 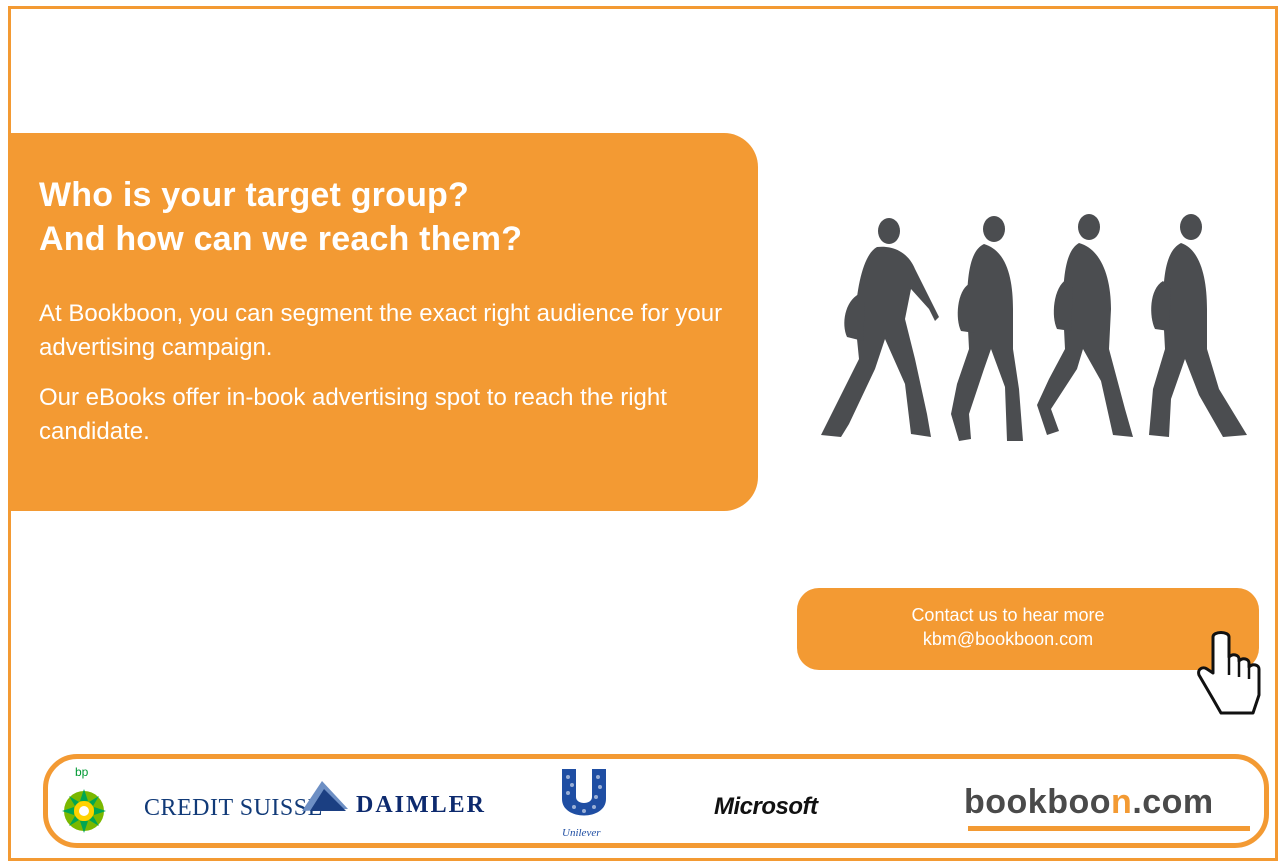 What do you see at coordinates (86, 803) in the screenshot?
I see `bp-logo: bp` at bounding box center [86, 803].